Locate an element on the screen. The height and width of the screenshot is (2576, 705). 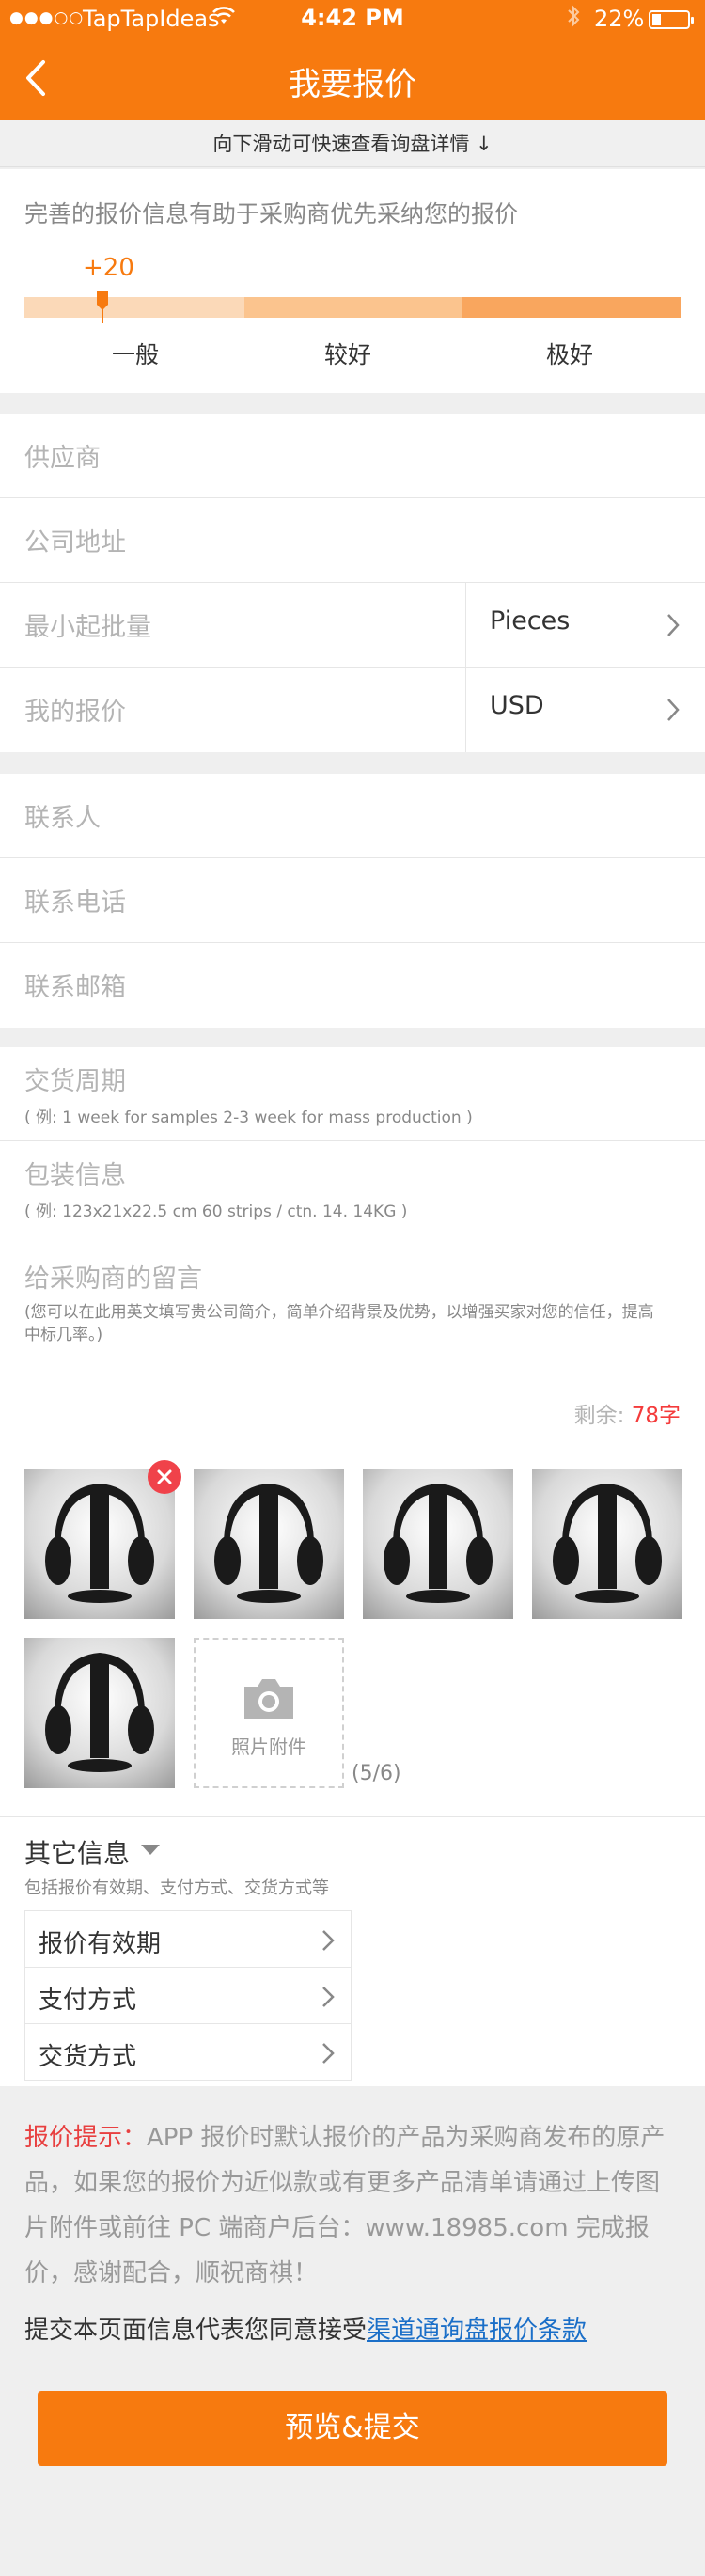
price-placeholder: 我的报价 is located at coordinates (75, 712).